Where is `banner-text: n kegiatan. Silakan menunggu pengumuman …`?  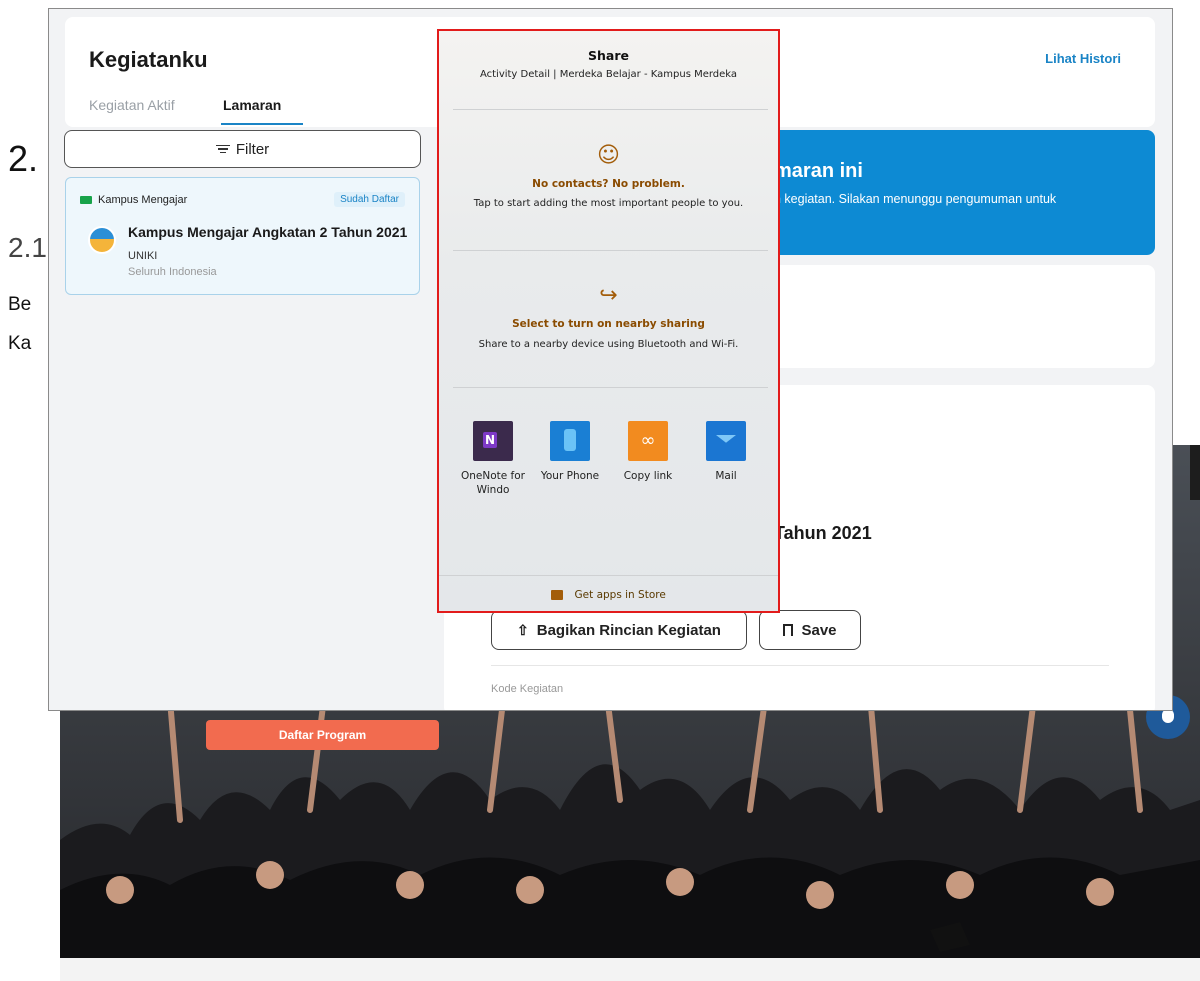
banner-text: n kegiatan. Silakan menunggu pengumuman … is located at coordinates (915, 199).